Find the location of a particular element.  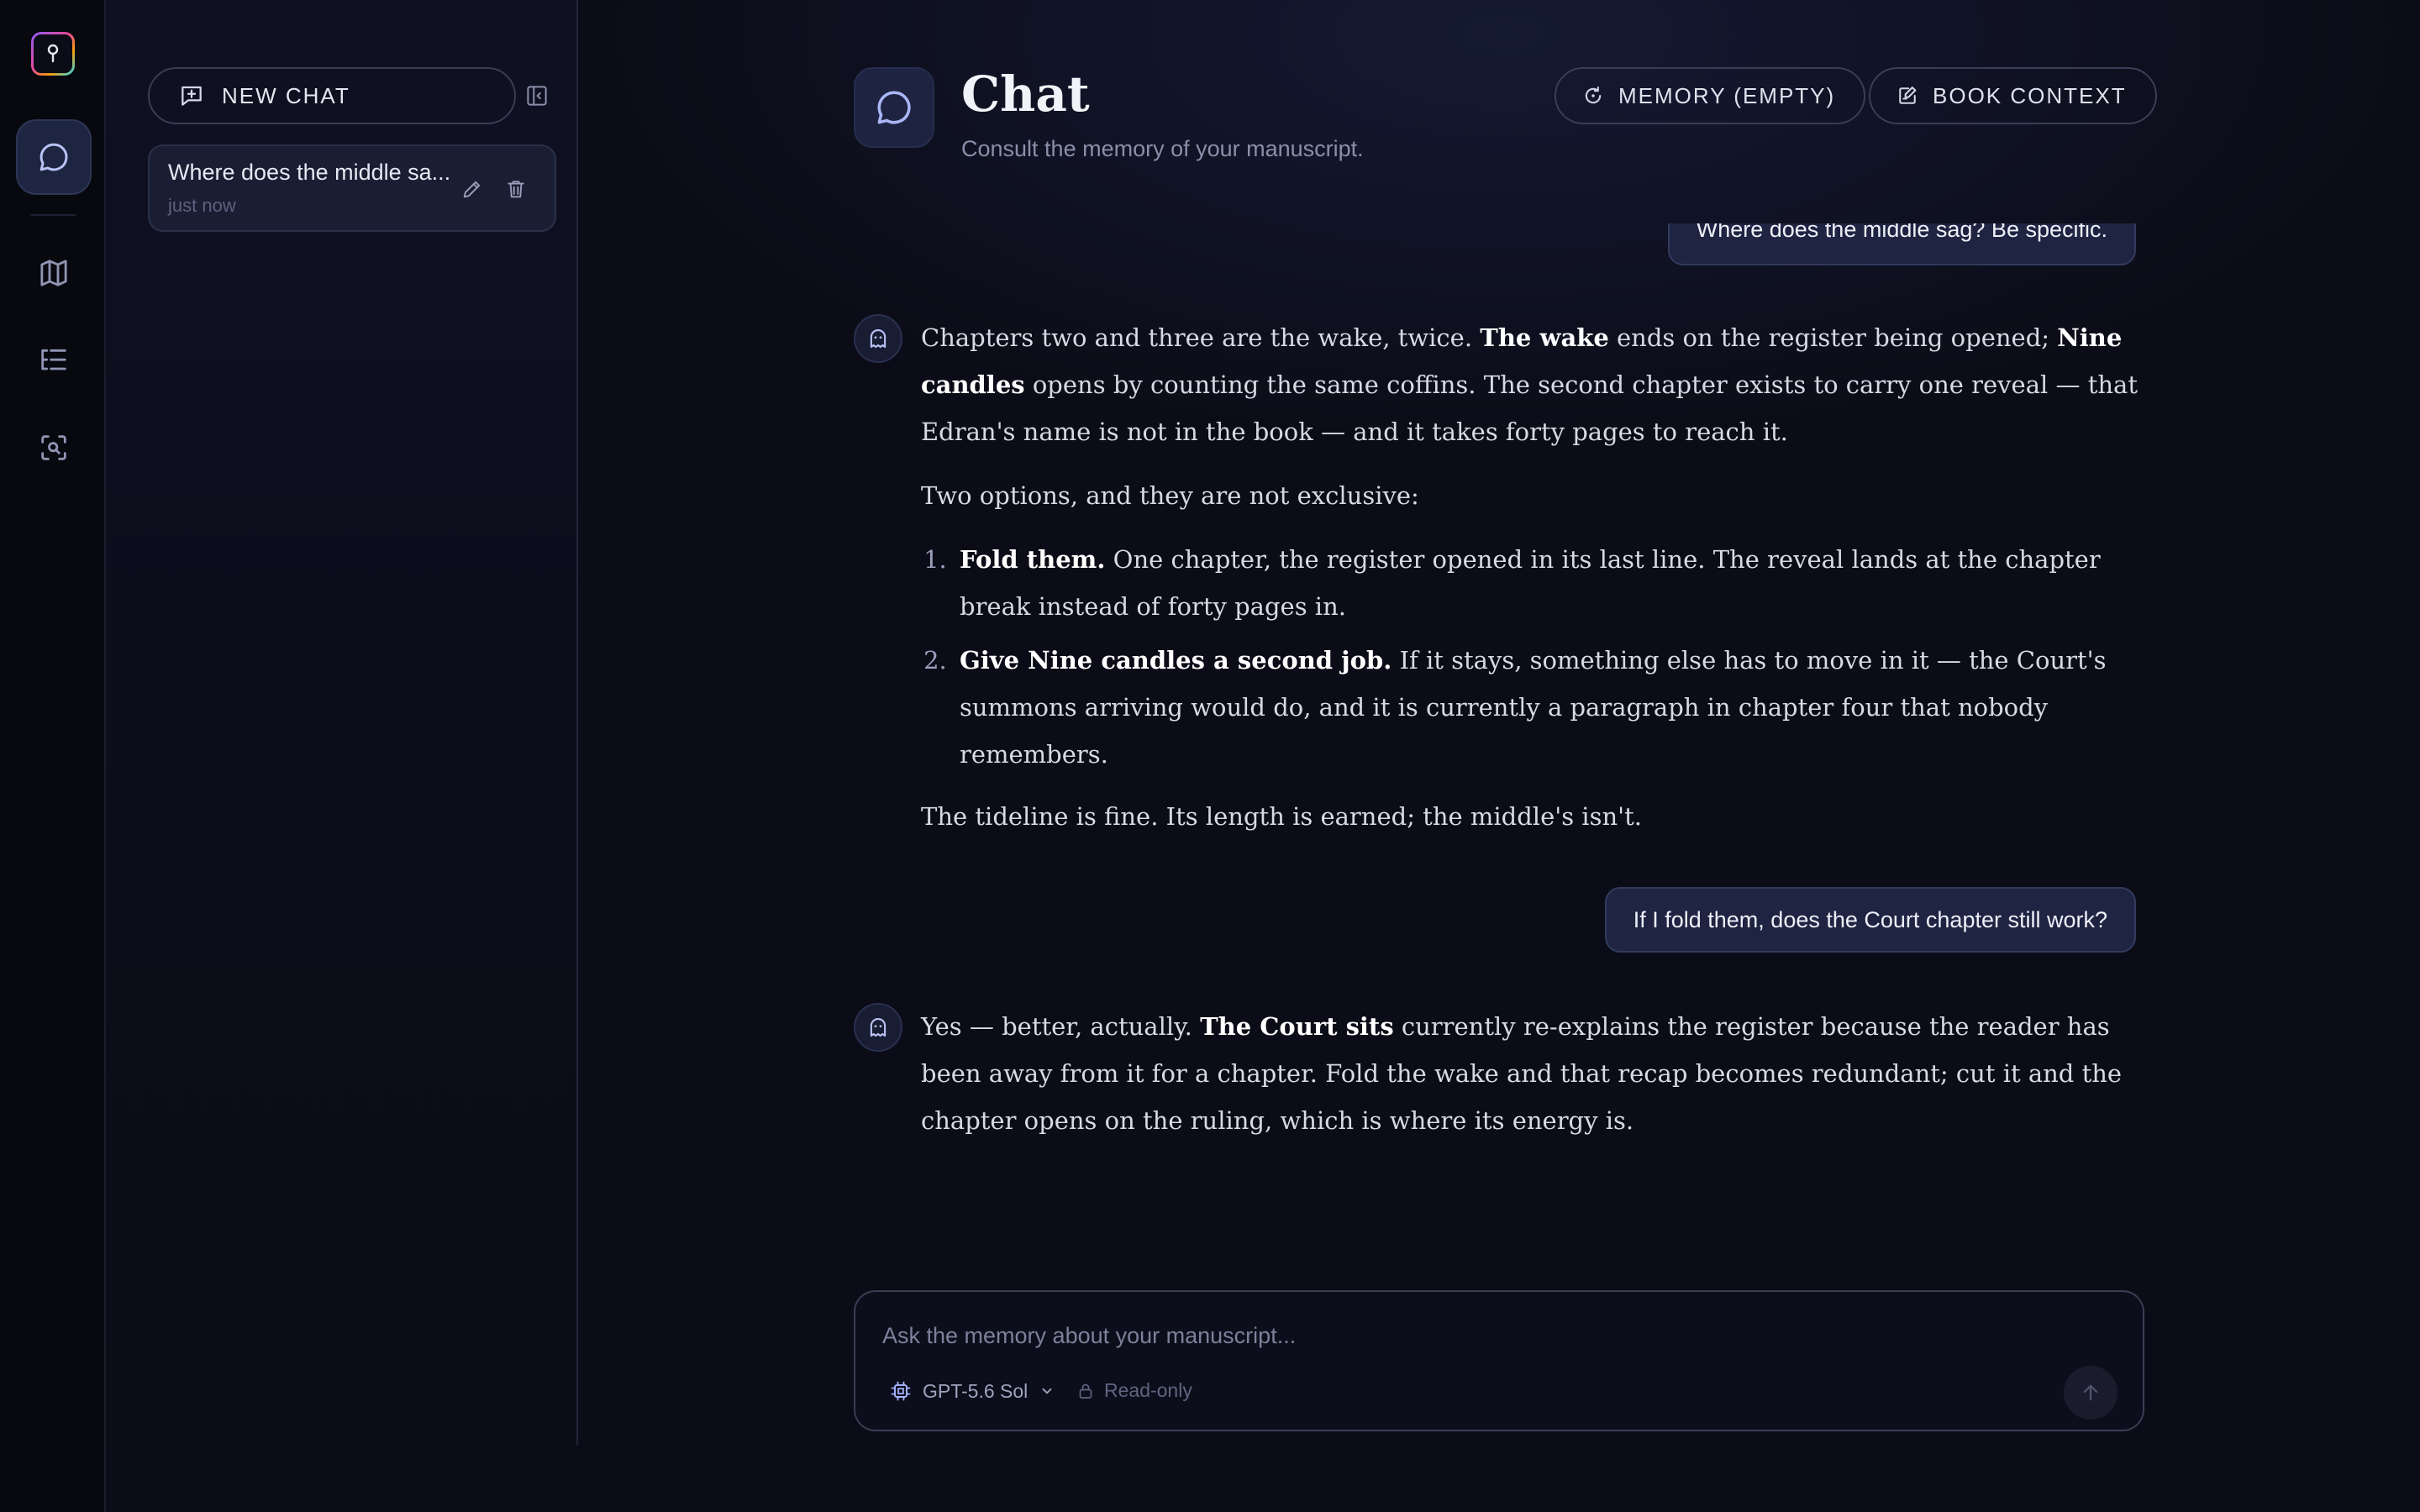

memory-button: MEMORY (EMPTY) is located at coordinates (1710, 95).